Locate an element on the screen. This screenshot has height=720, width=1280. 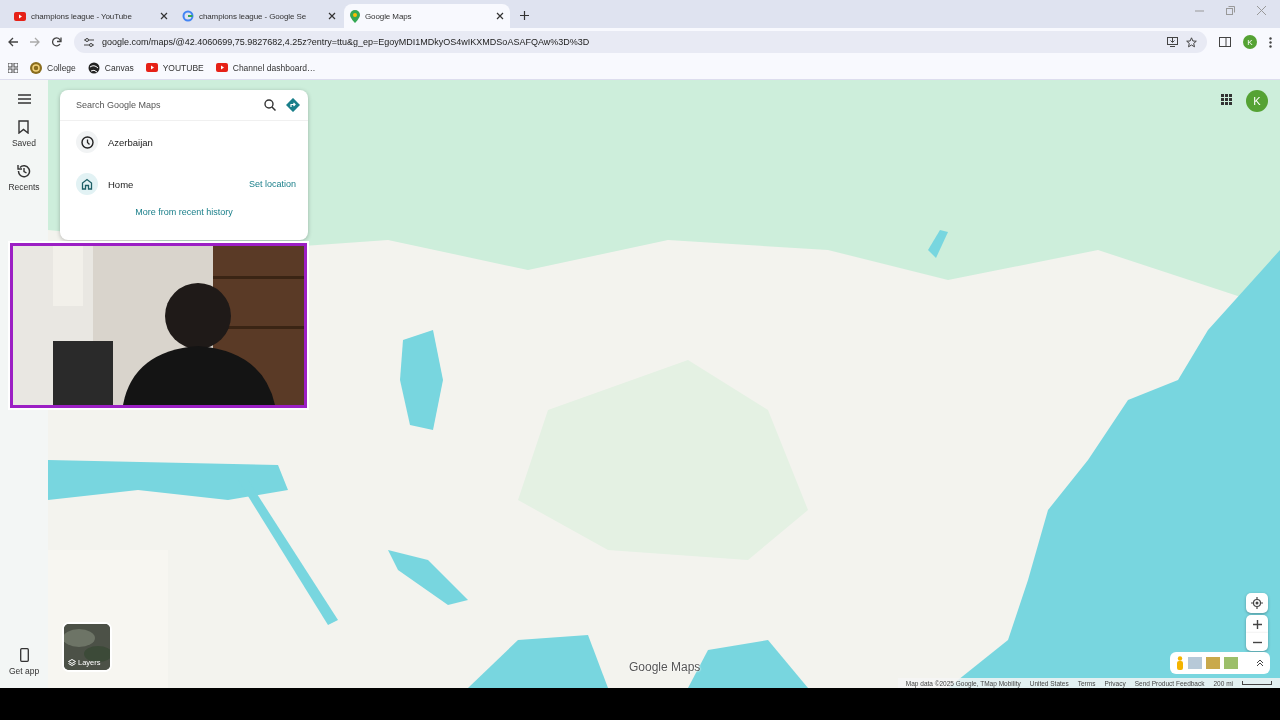
rail-button: Saved is located at coordinates (24, 134).